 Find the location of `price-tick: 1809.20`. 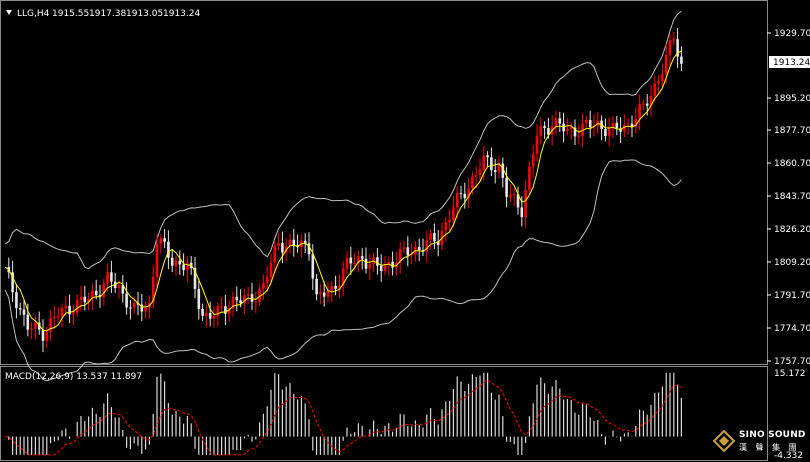

price-tick: 1809.20 is located at coordinates (792, 263).